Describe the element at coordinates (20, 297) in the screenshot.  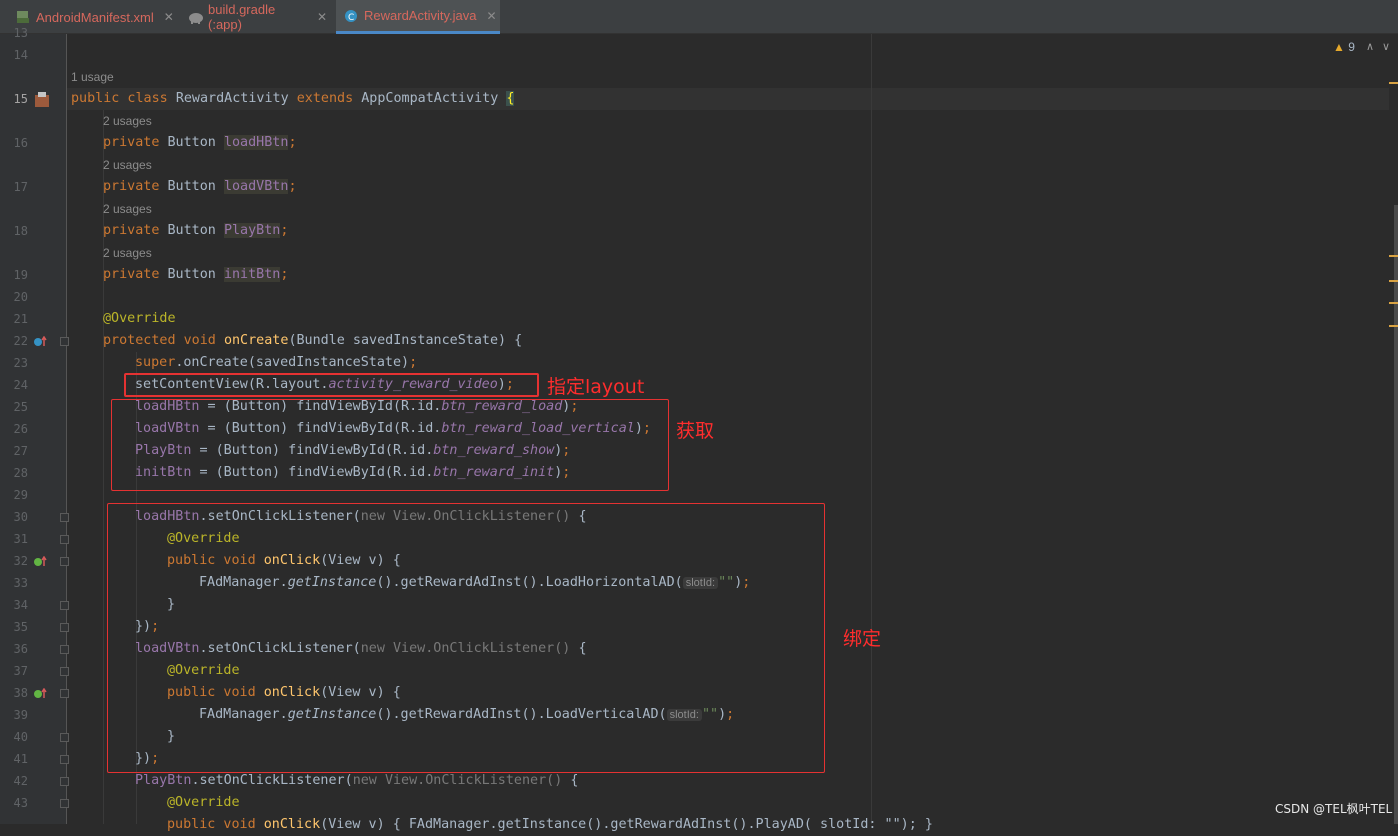
I see `line-number: 20` at that location.